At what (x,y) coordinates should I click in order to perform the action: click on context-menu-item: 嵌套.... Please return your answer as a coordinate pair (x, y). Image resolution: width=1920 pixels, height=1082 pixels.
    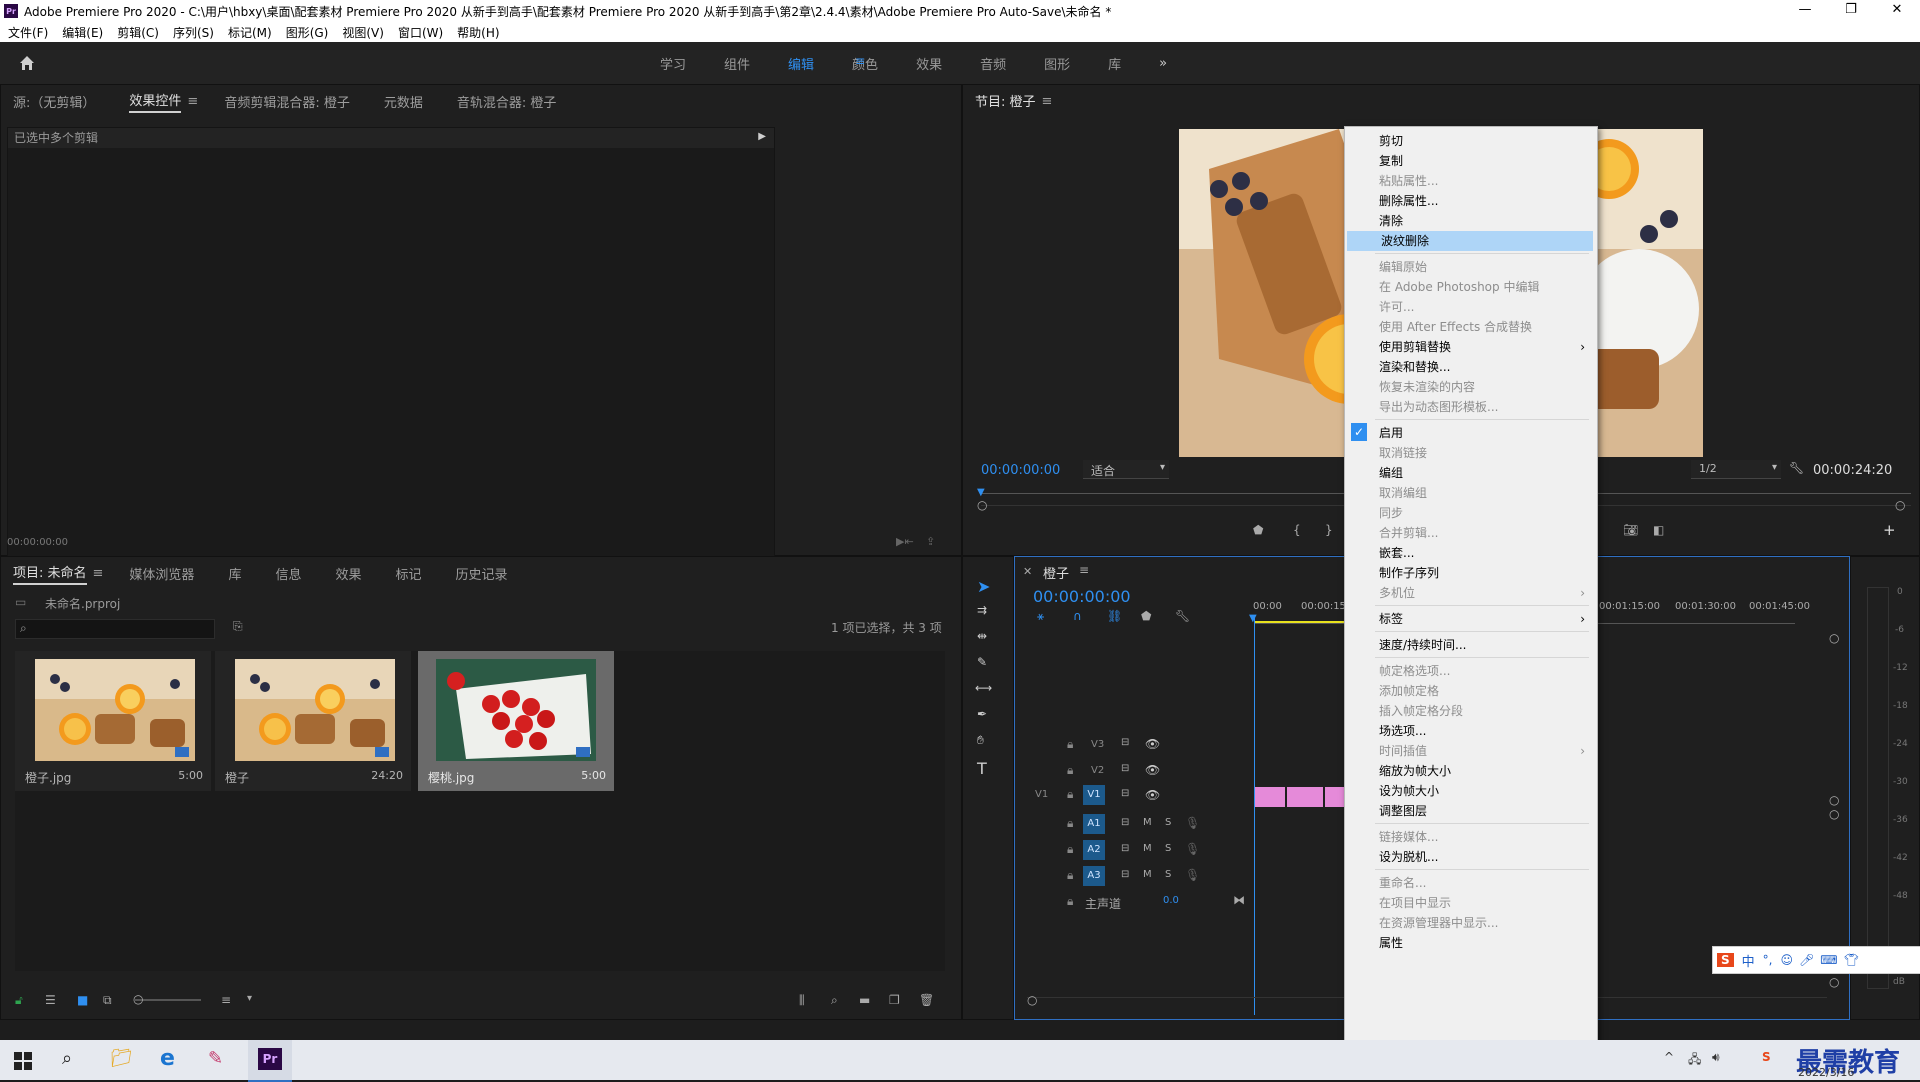
    Looking at the image, I should click on (1470, 553).